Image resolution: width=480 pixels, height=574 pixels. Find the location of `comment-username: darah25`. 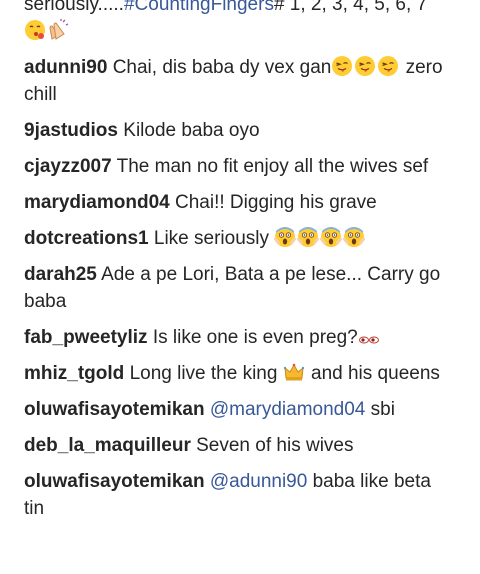

comment-username: darah25 is located at coordinates (60, 274).